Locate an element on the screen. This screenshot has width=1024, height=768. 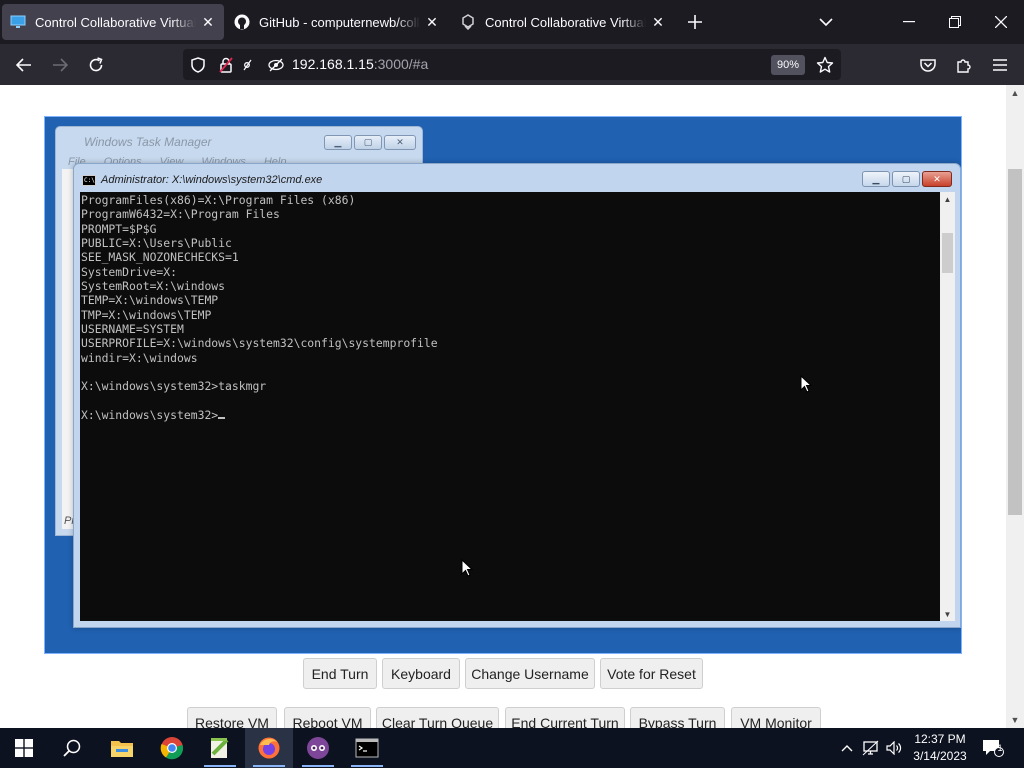
console-line: ProgramFiles(x86)=X:\Program Files (x86) is located at coordinates (218, 200).